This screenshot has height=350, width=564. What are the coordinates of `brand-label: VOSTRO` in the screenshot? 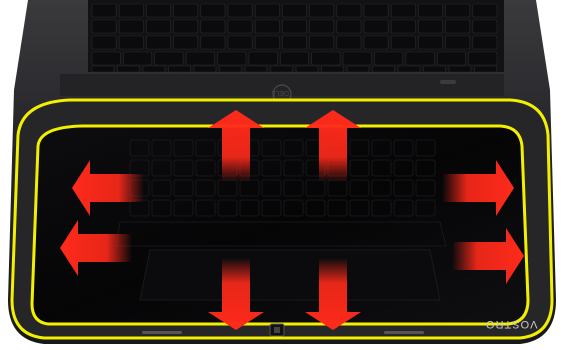 It's located at (511, 324).